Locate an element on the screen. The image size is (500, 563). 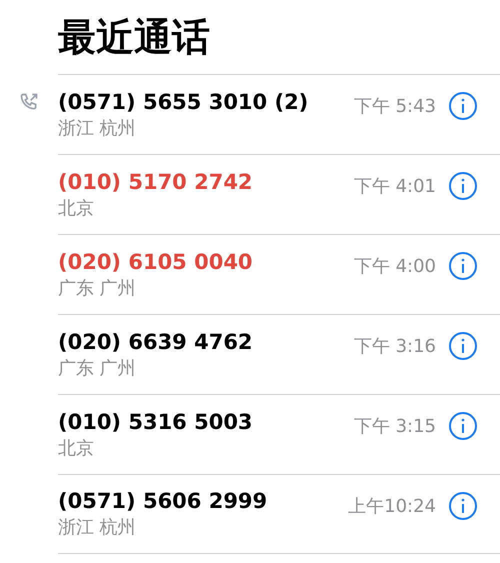
phone-number: (020) 6639 4762 is located at coordinates (156, 342).